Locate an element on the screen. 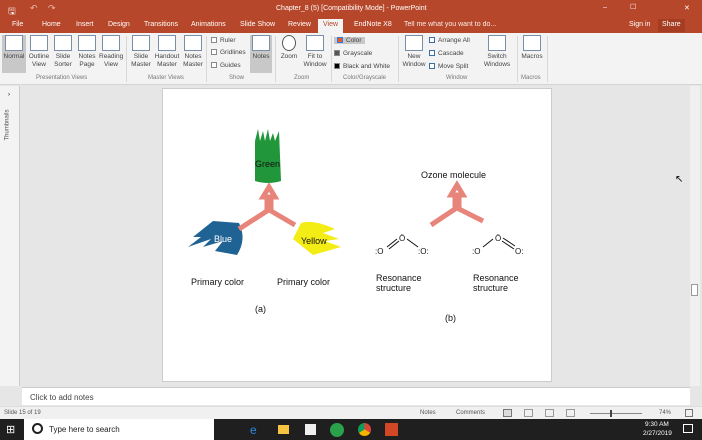 This screenshot has width=702, height=440. arrange-all-button: Arrange All is located at coordinates (449, 40).